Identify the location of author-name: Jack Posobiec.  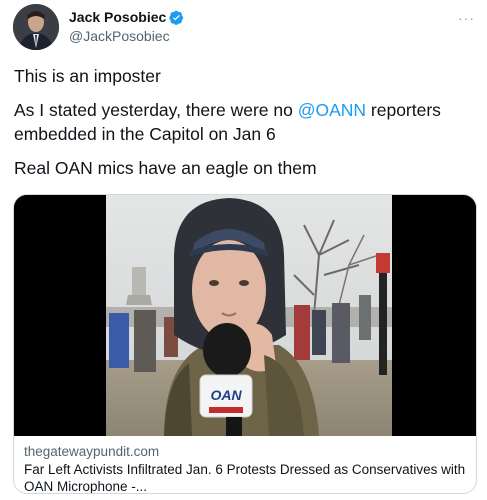
(117, 17).